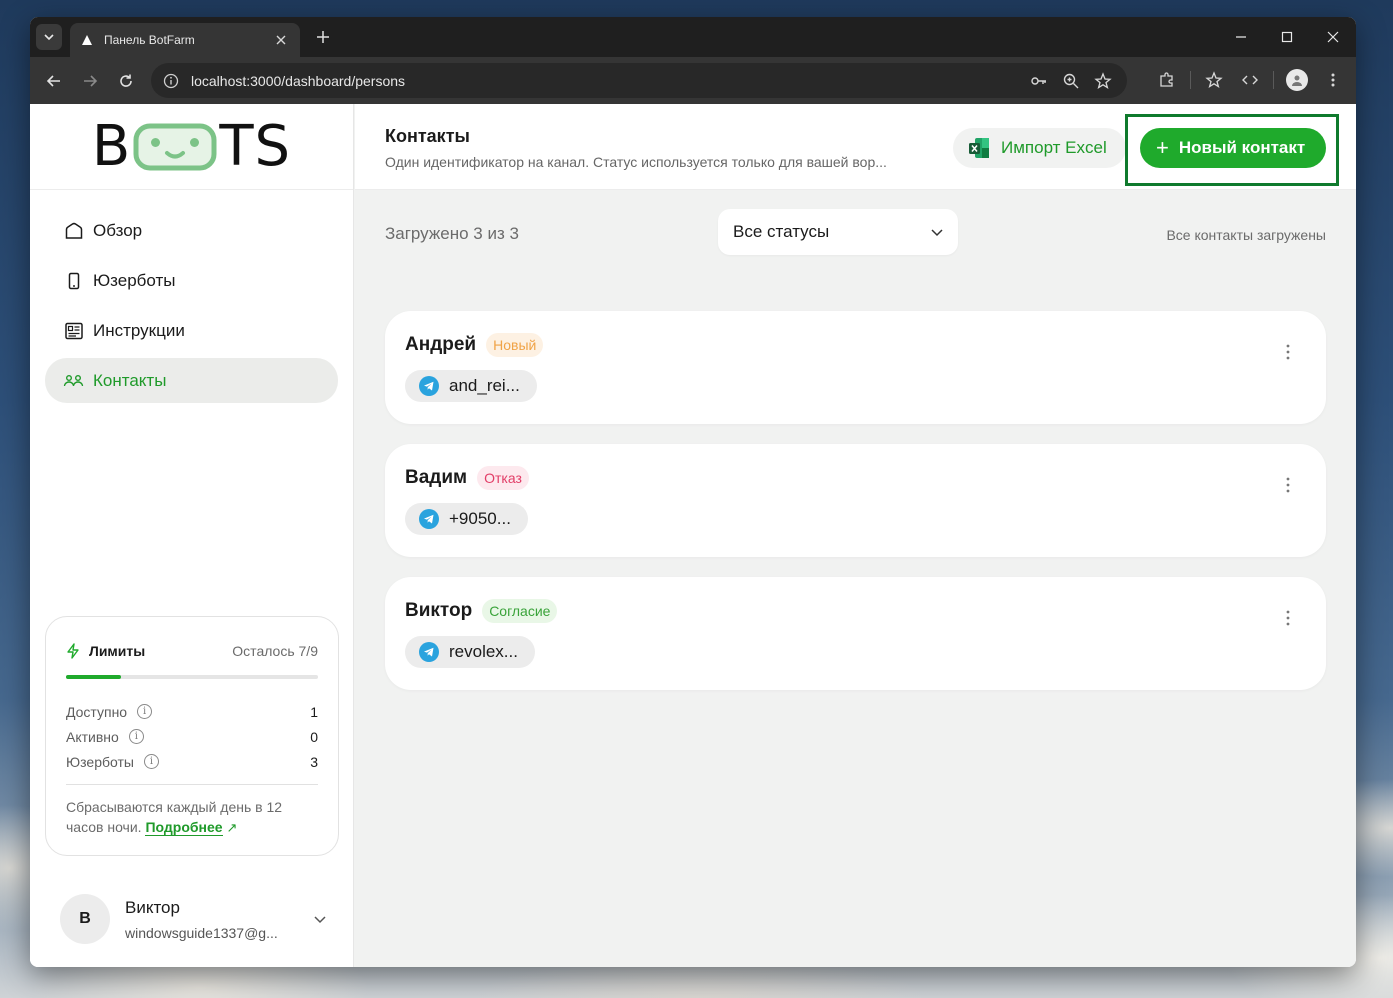 The image size is (1393, 998). I want to click on devtools-code-icon, so click(1250, 80).